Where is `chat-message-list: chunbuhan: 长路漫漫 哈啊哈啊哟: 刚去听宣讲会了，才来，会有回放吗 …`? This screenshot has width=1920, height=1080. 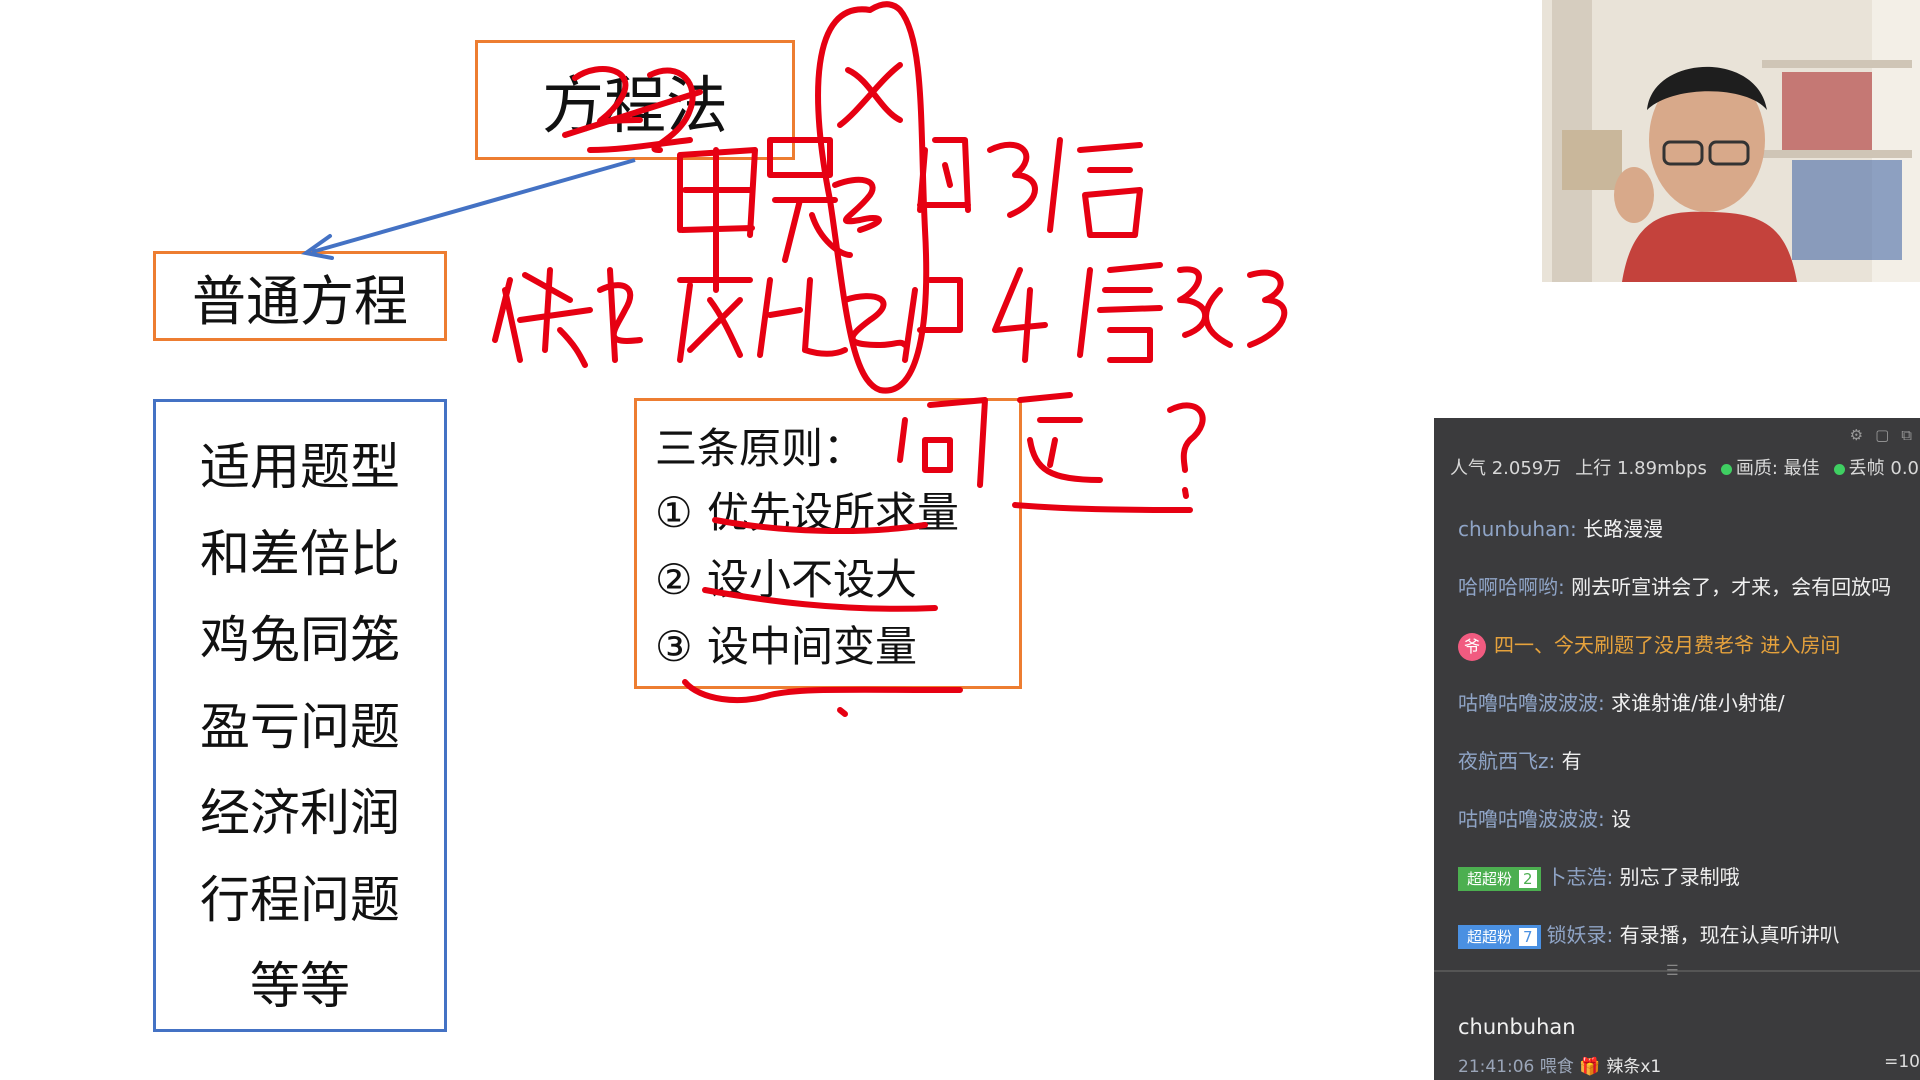 chat-message-list: chunbuhan: 长路漫漫 哈啊哈啊哟: 刚去听宣讲会了，才来，会有回放吗 … is located at coordinates (1689, 746).